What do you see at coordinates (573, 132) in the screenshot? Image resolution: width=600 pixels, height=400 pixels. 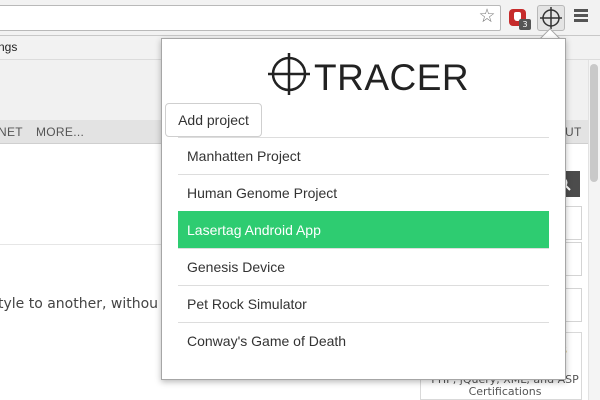 I see `nav-item-right: UT` at bounding box center [573, 132].